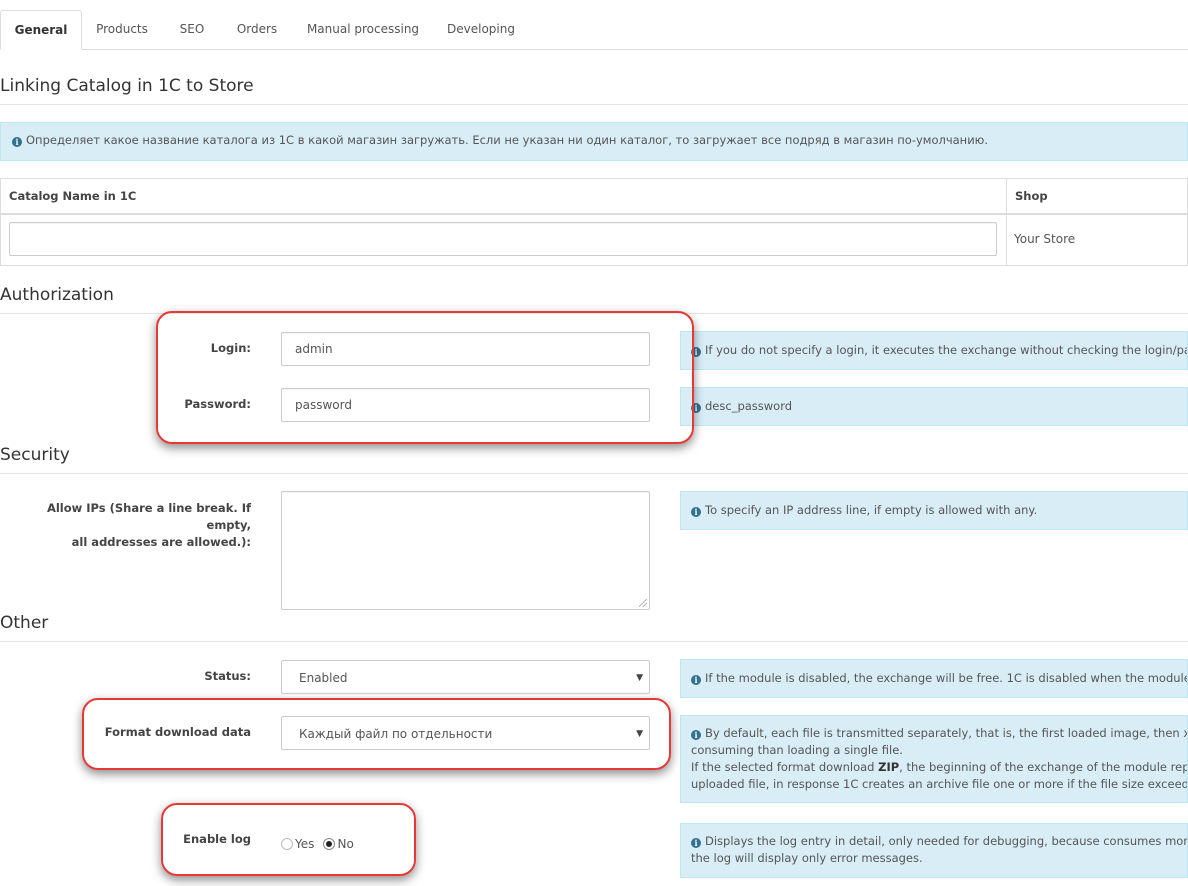  What do you see at coordinates (73, 196) in the screenshot?
I see `column-header-catalog-name: Catalog Name in 1C` at bounding box center [73, 196].